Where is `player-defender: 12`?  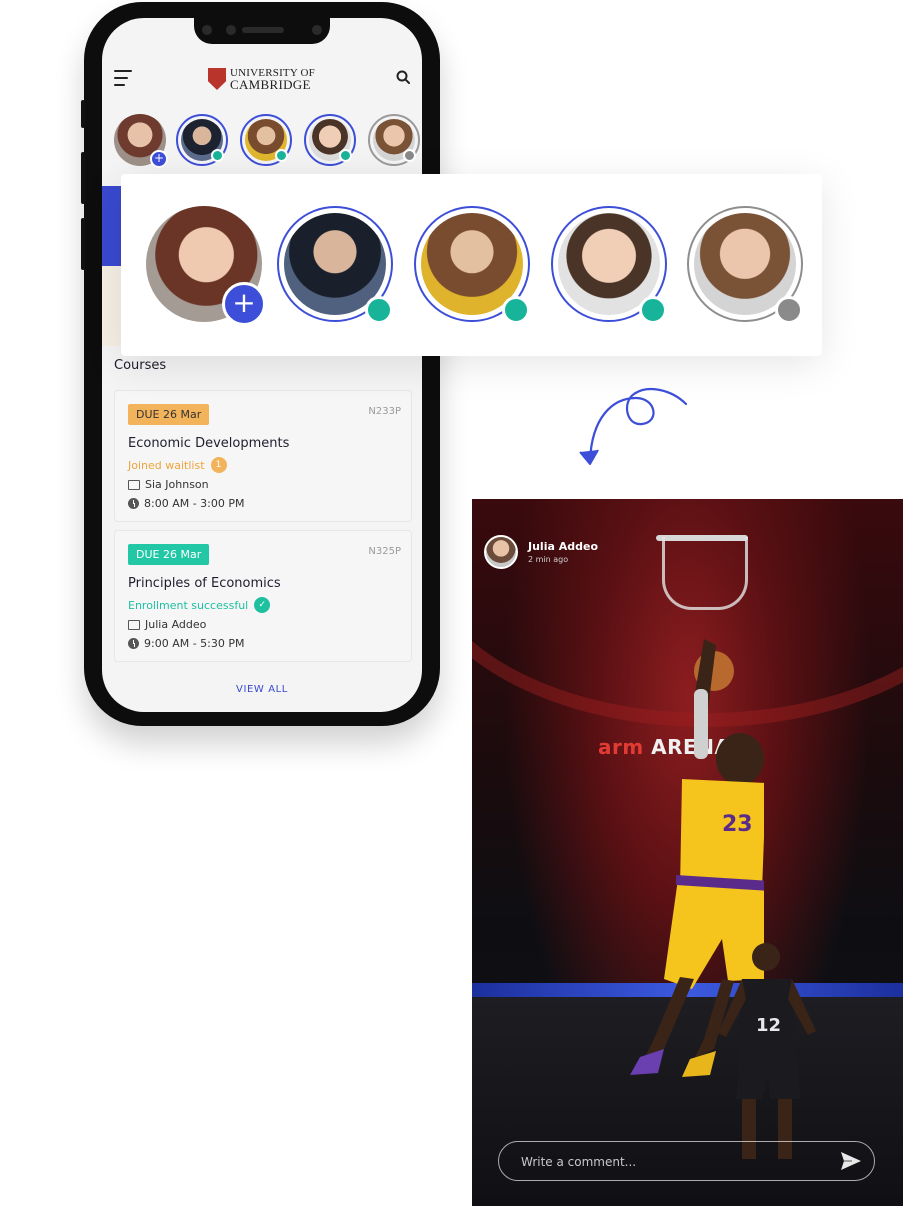
player-defender: 12 is located at coordinates (767, 1051).